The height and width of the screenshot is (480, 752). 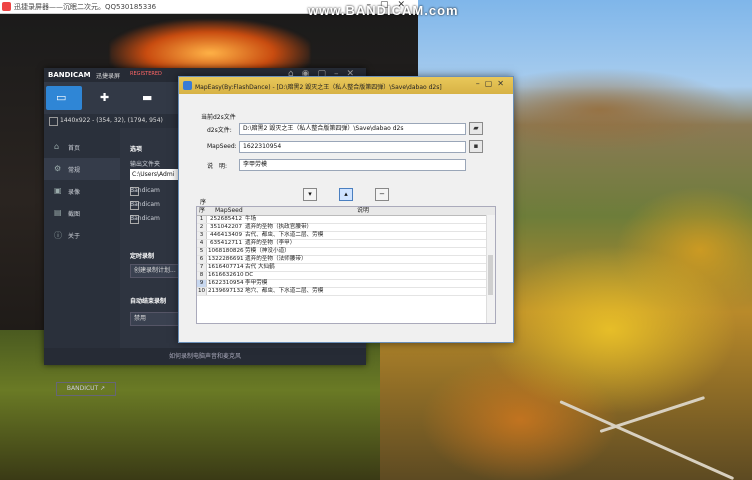 I want to click on table-row: 7 1616407714 古代 大仙鹤, so click(x=342, y=268).